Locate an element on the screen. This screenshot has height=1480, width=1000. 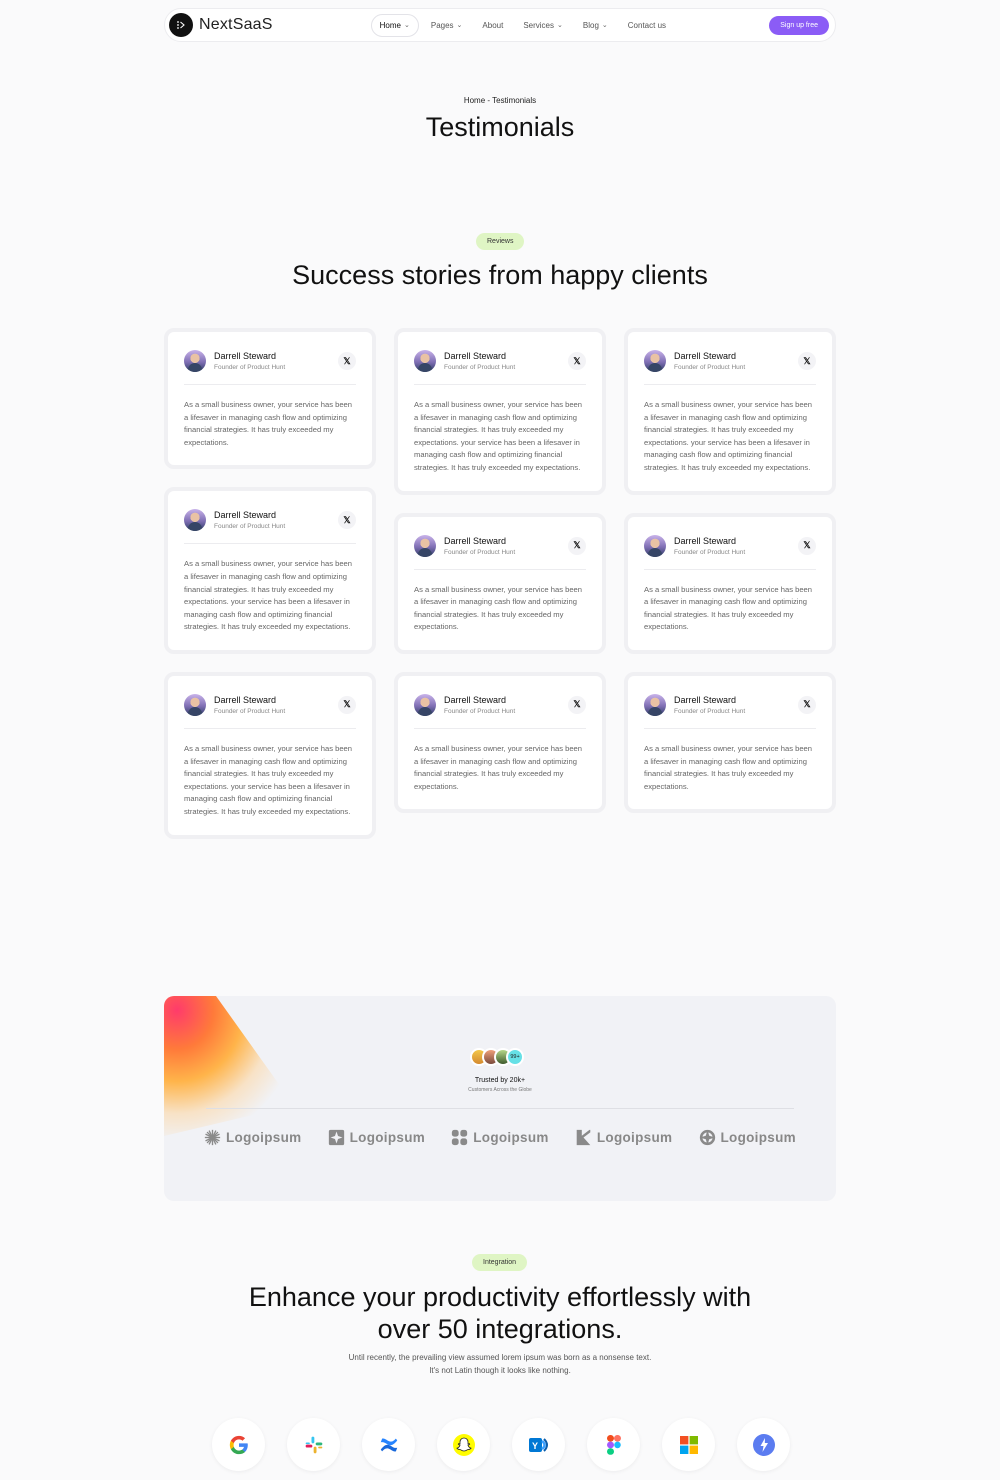
customer-avatars: 99+ is located at coordinates (497, 1057).